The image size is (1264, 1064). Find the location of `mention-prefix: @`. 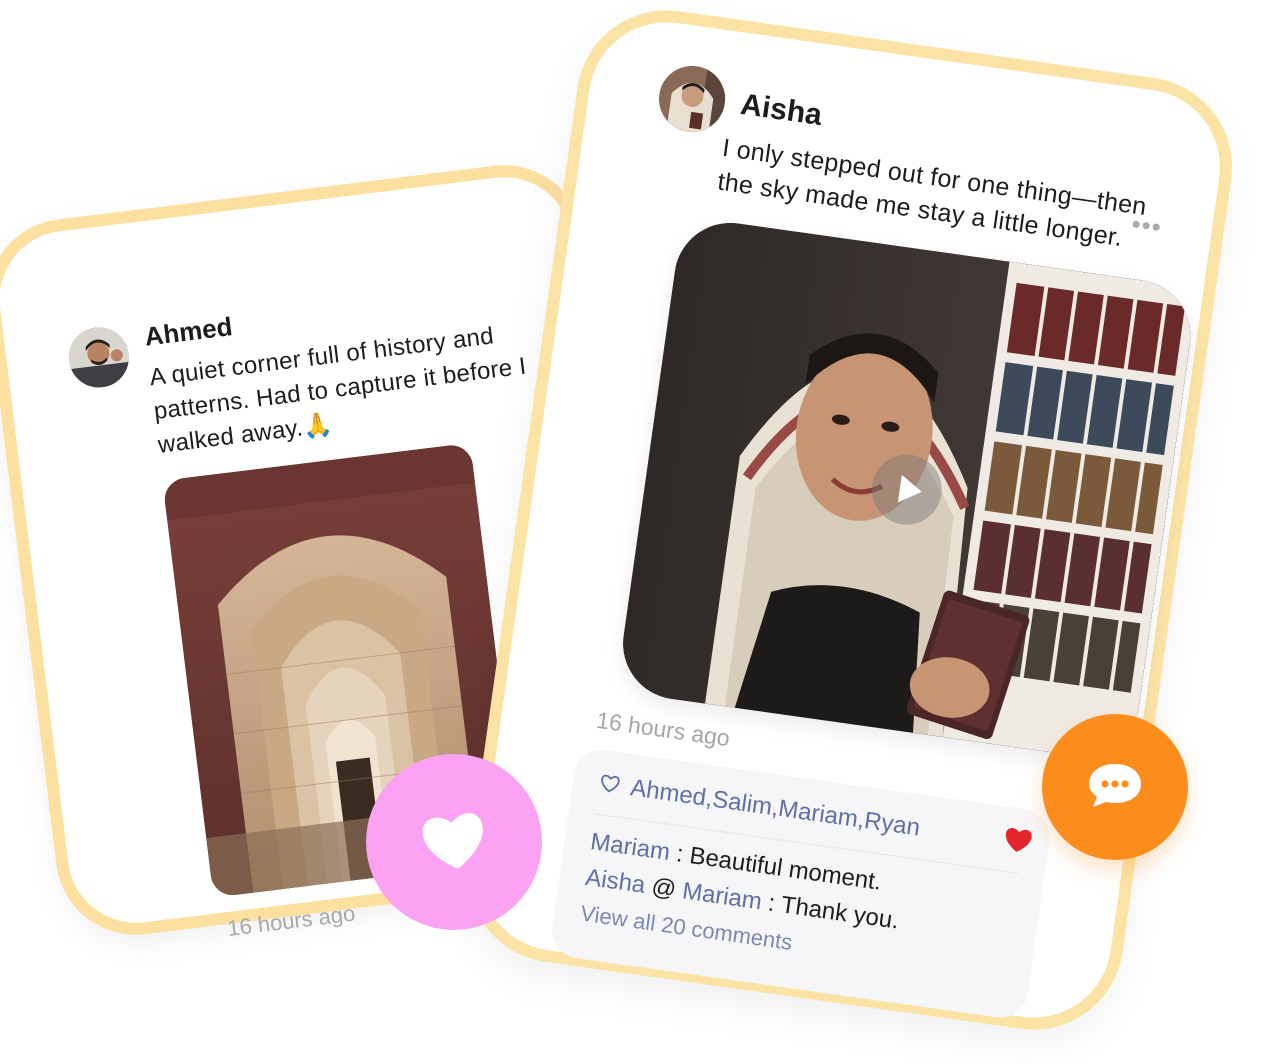

mention-prefix: @ is located at coordinates (664, 888).